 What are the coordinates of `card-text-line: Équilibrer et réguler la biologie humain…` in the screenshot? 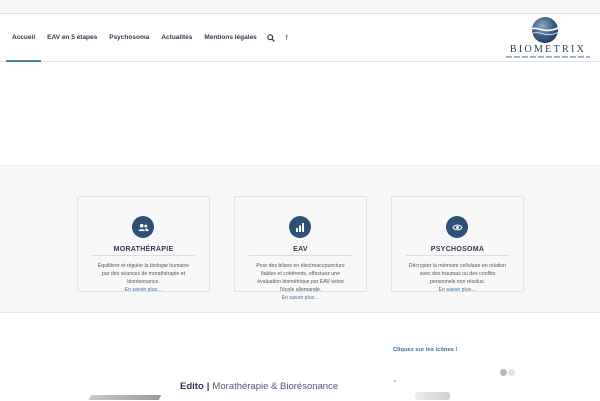 It's located at (143, 266).